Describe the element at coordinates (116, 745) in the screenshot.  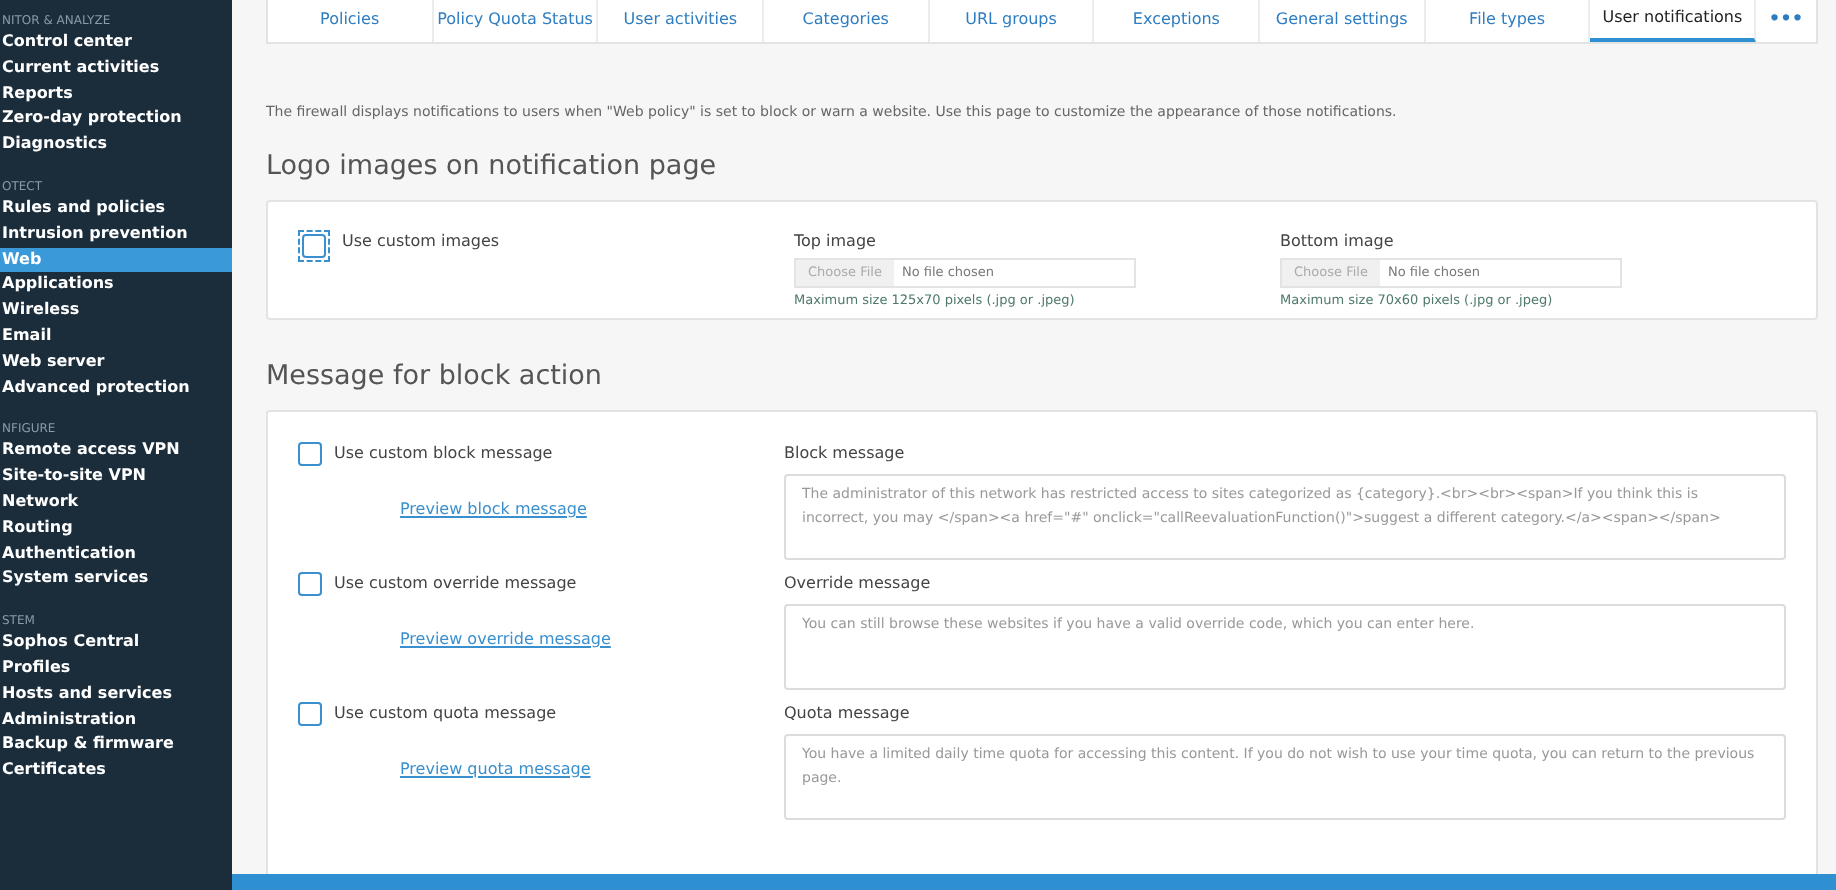
I see `sidebar-item: Backup & firmware` at that location.